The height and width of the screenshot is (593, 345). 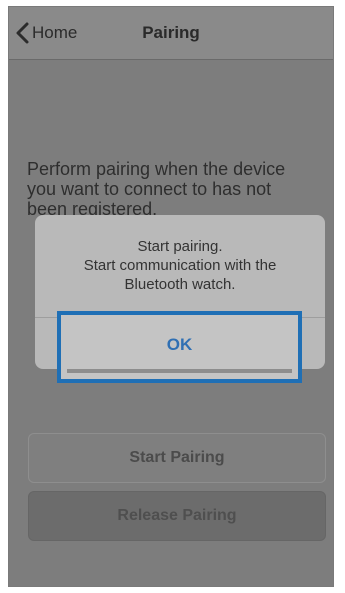 What do you see at coordinates (180, 284) in the screenshot?
I see `dialog-line: Bluetooth watch.` at bounding box center [180, 284].